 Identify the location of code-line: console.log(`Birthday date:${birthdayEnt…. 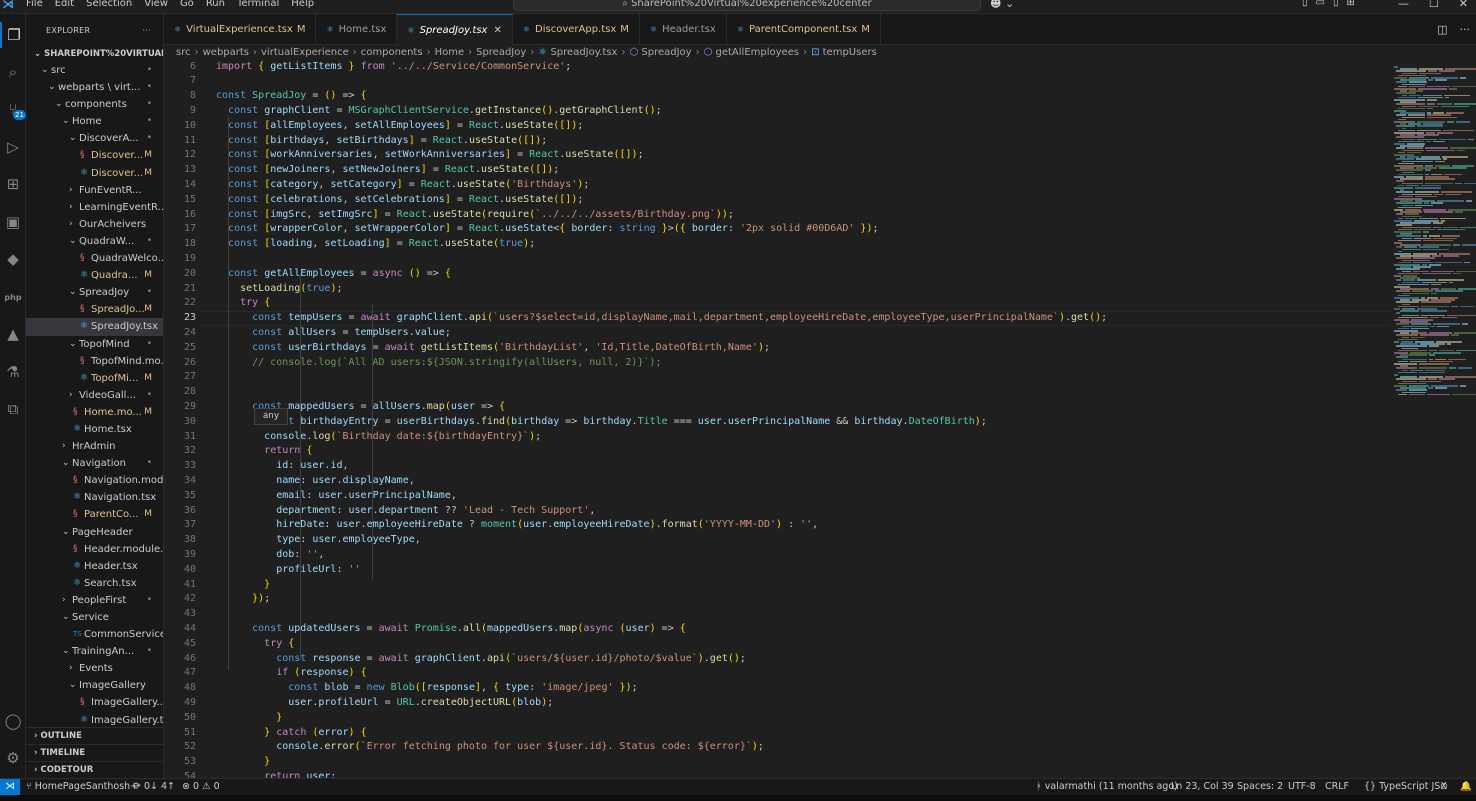
(378, 437).